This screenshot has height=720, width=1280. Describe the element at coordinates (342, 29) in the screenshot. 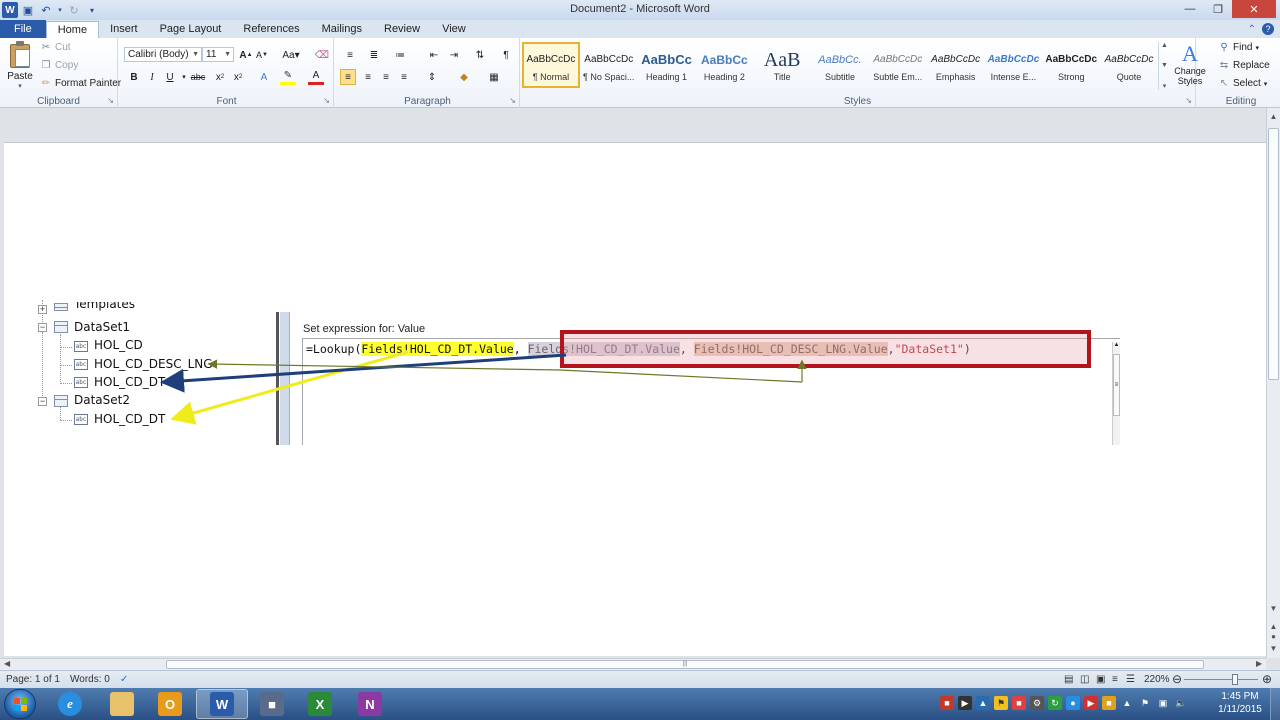

I see `tab-mailings: Mailings` at that location.